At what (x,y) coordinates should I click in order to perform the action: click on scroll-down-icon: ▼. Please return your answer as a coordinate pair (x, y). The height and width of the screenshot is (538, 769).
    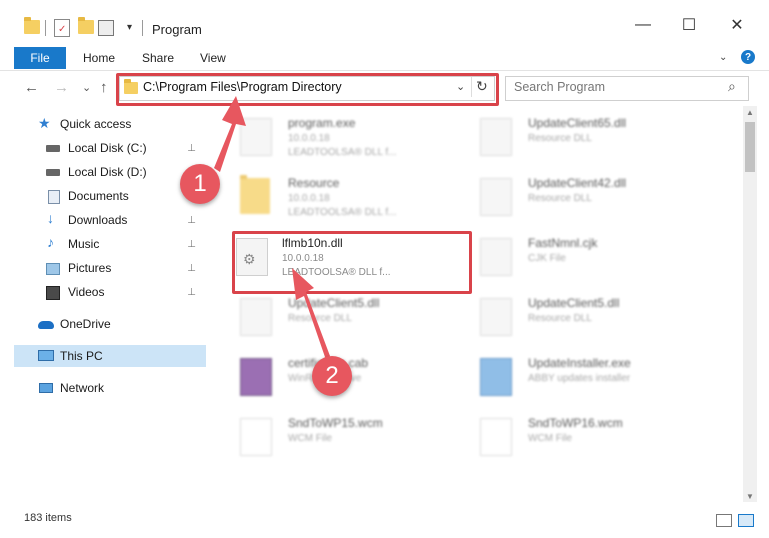
    Looking at the image, I should click on (750, 496).